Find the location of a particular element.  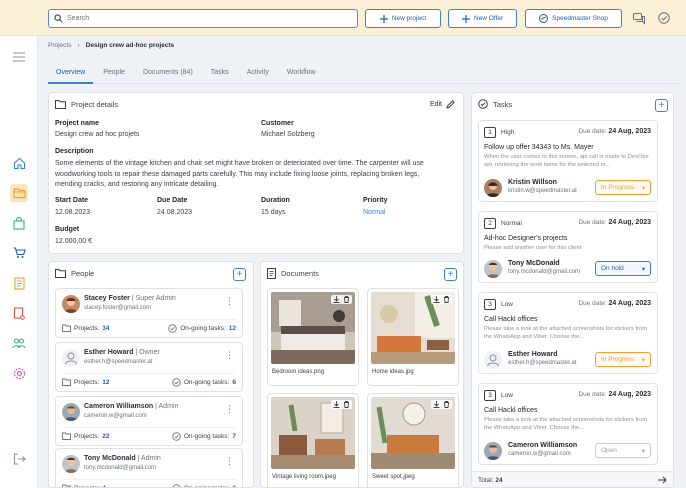

projects-count: 4 is located at coordinates (104, 486).